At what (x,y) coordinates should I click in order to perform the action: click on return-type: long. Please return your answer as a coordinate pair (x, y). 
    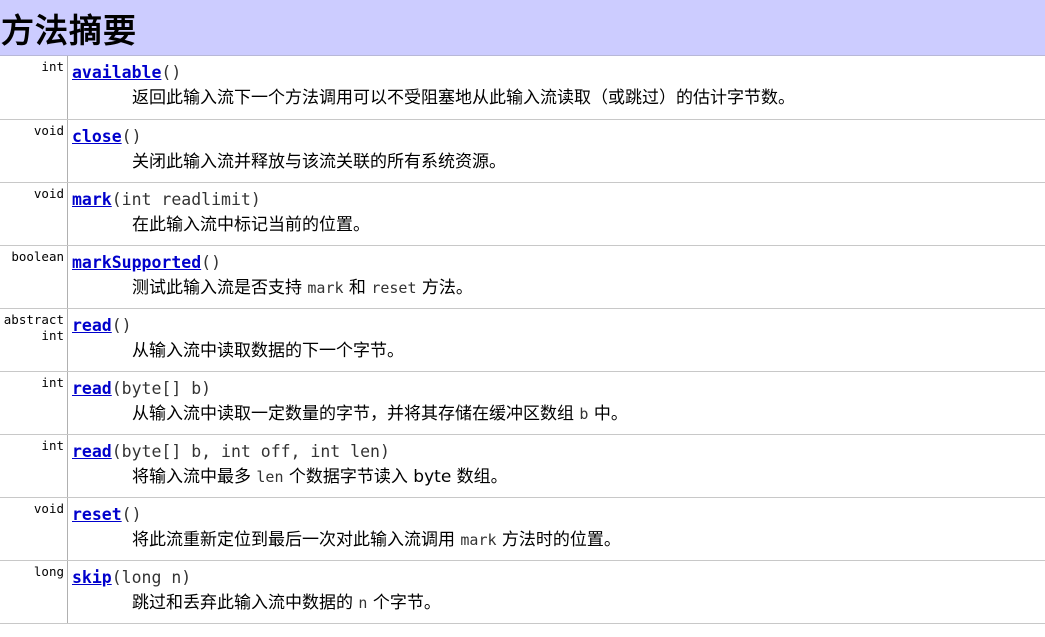
    Looking at the image, I should click on (34, 592).